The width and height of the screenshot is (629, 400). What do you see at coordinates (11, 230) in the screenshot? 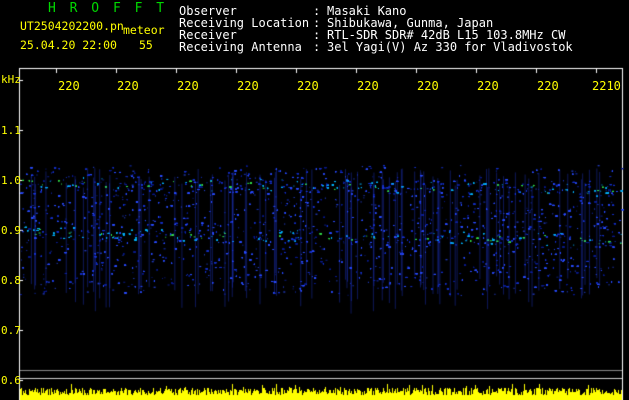
I see `y-tick-label: 0.9` at bounding box center [11, 230].